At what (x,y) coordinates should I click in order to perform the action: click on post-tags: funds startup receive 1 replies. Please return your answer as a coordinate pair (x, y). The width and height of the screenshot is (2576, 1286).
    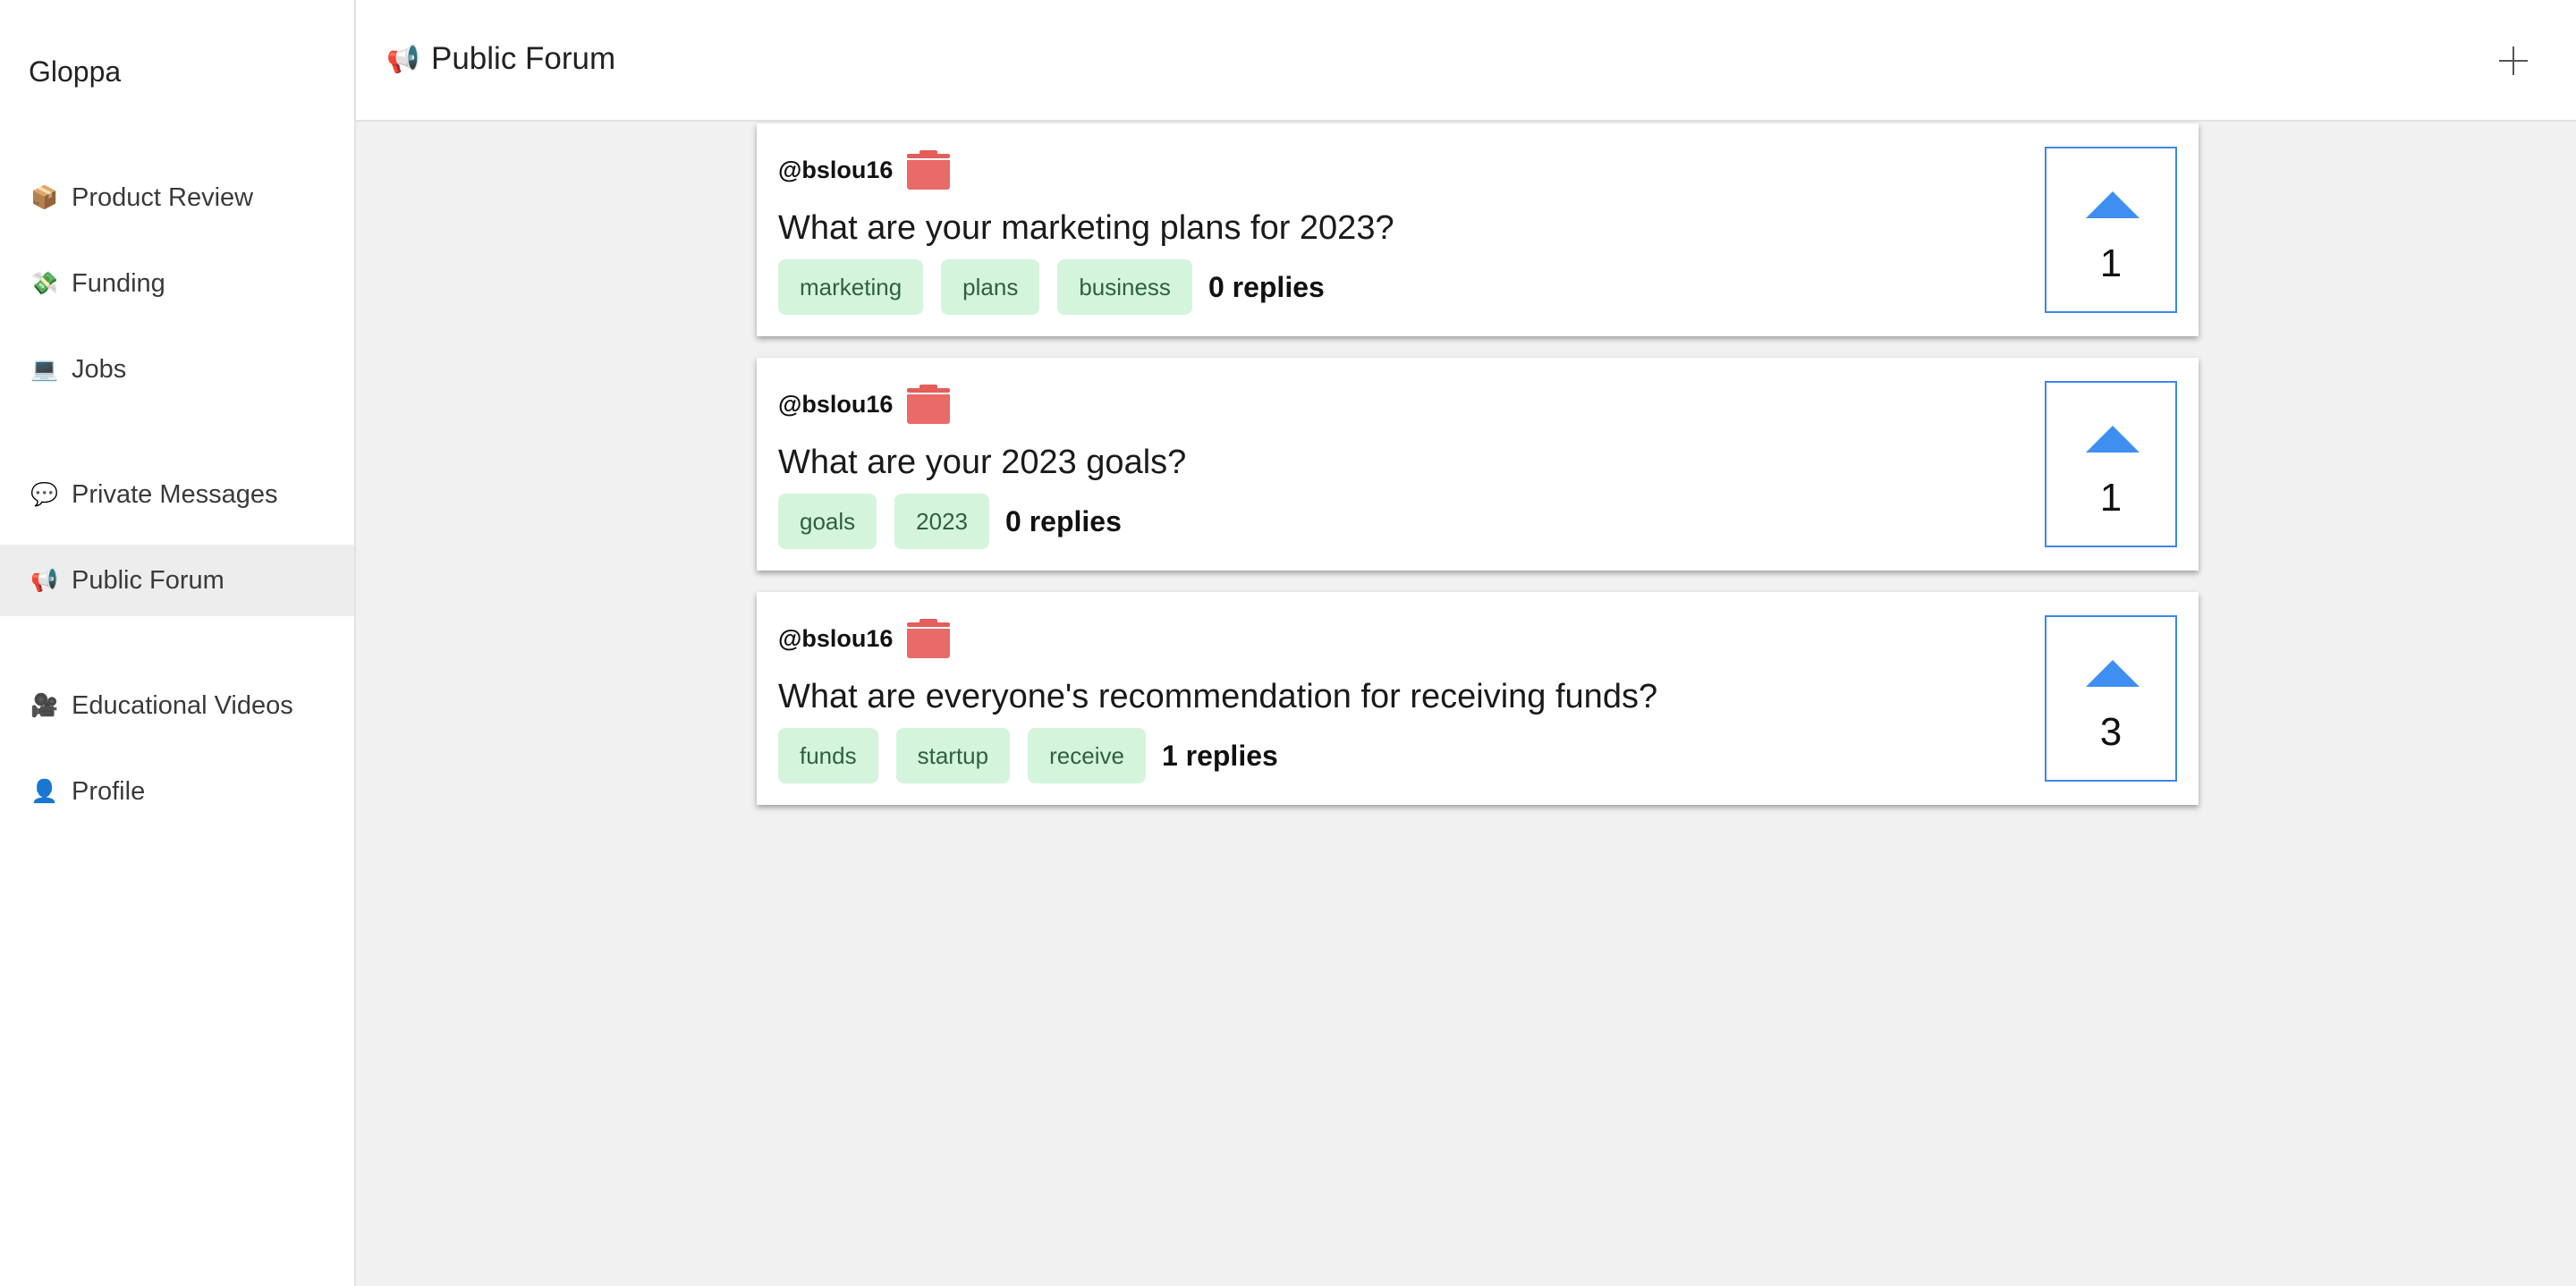
    Looking at the image, I should click on (1028, 755).